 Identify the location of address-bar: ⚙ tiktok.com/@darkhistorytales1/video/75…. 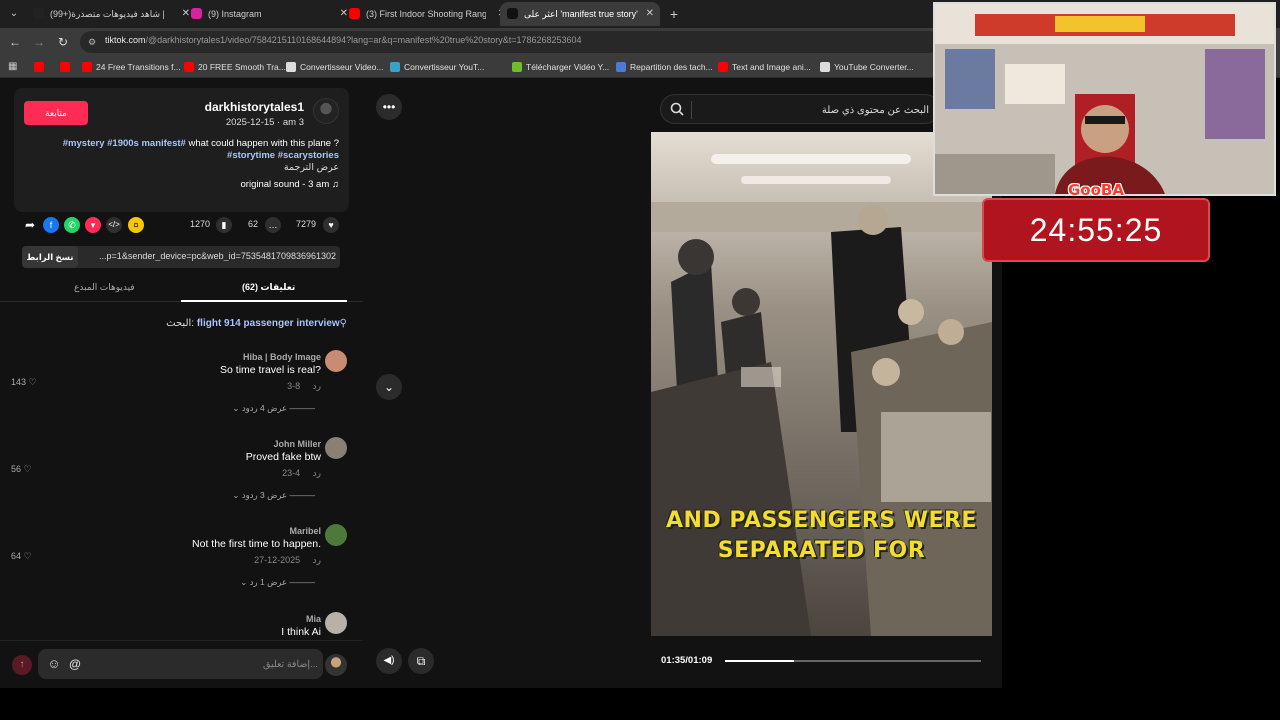
(510, 42).